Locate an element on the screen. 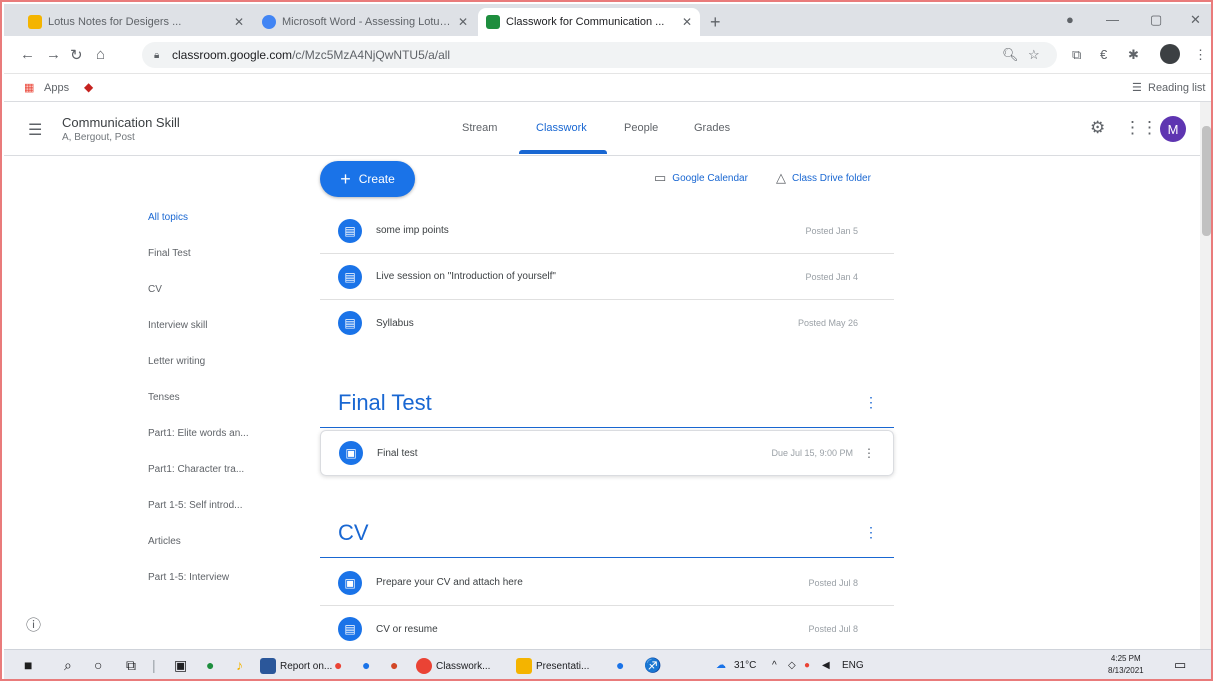  url-path: /c/Mzc5MzA4NjQwNTU5/a/all is located at coordinates (371, 55).